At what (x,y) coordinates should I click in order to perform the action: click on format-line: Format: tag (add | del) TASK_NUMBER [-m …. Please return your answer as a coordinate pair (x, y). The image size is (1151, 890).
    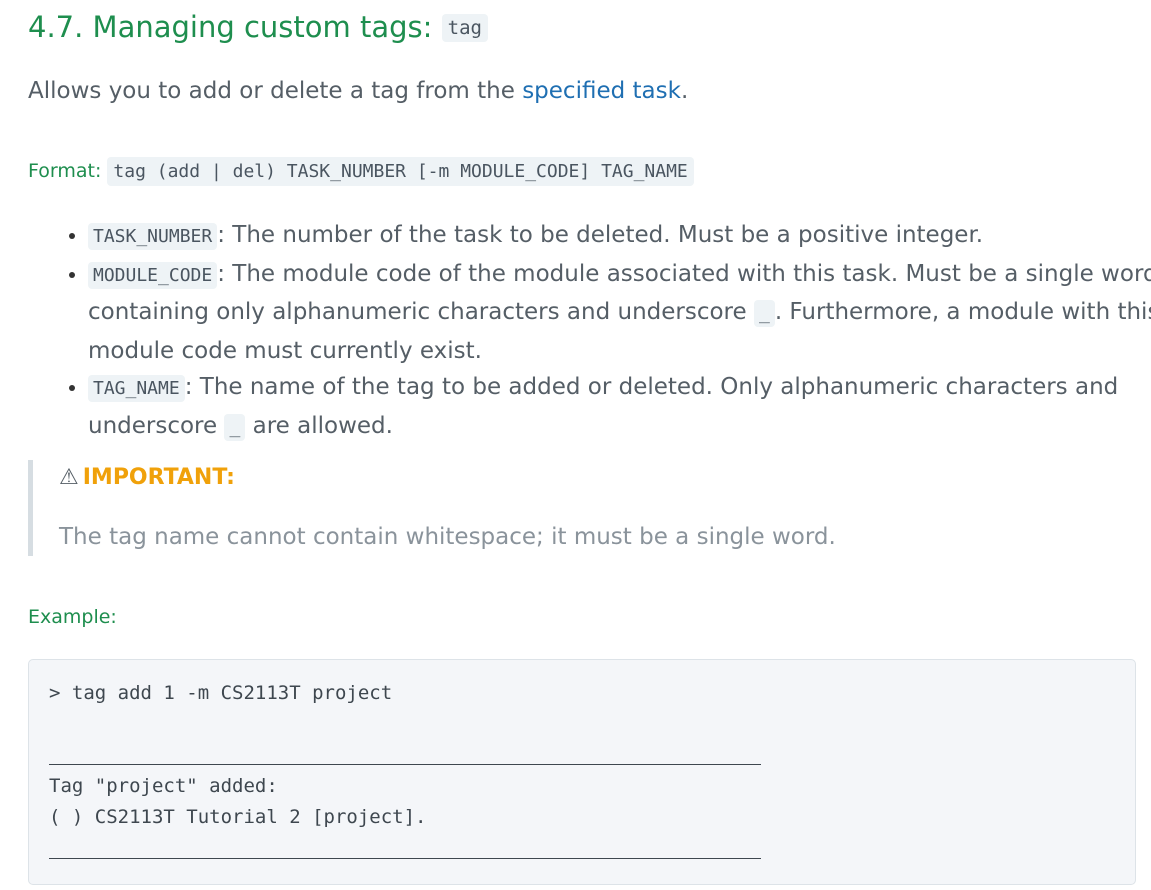
    Looking at the image, I should click on (361, 171).